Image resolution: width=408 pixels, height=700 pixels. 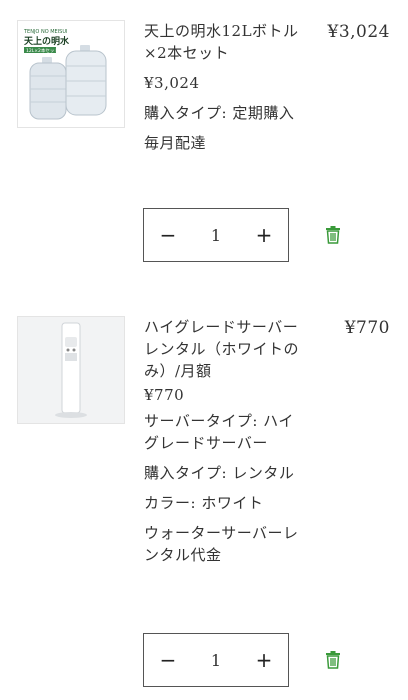 I want to click on product-title: 天上の明水12Lボトル×2本セット, so click(x=224, y=42).